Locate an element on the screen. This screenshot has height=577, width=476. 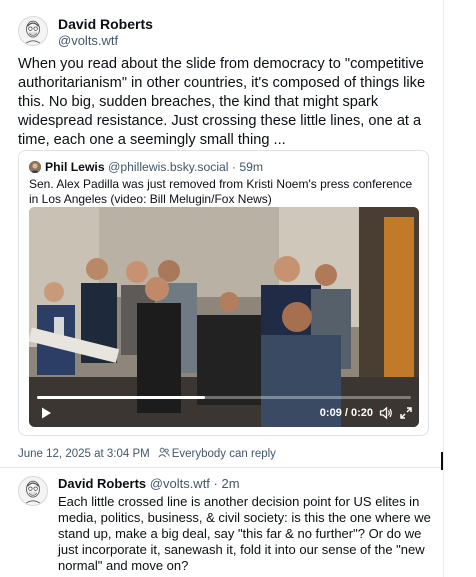
portrait-avatar-icon is located at coordinates (35, 167).